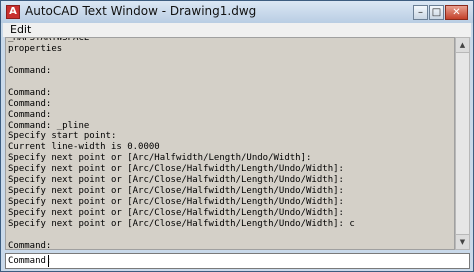  I want to click on command-line: Command:, so click(237, 261).